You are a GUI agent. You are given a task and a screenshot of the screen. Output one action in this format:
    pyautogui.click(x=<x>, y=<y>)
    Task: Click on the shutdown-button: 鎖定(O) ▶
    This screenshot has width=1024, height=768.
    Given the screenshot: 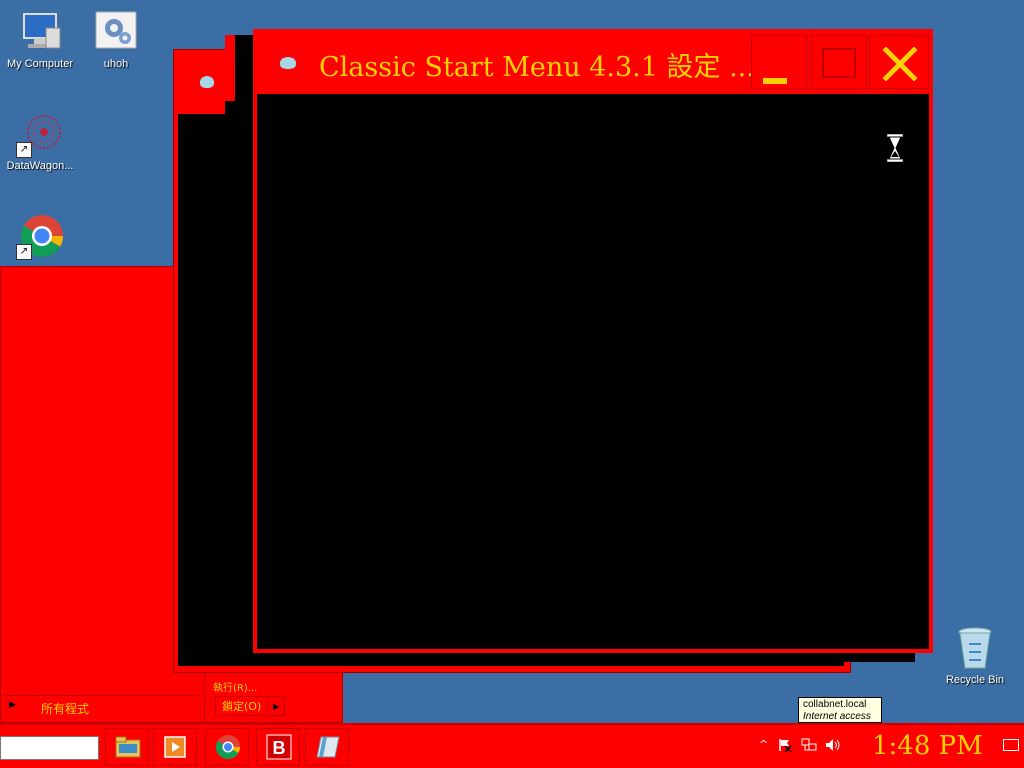 What is the action you would take?
    pyautogui.click(x=250, y=706)
    